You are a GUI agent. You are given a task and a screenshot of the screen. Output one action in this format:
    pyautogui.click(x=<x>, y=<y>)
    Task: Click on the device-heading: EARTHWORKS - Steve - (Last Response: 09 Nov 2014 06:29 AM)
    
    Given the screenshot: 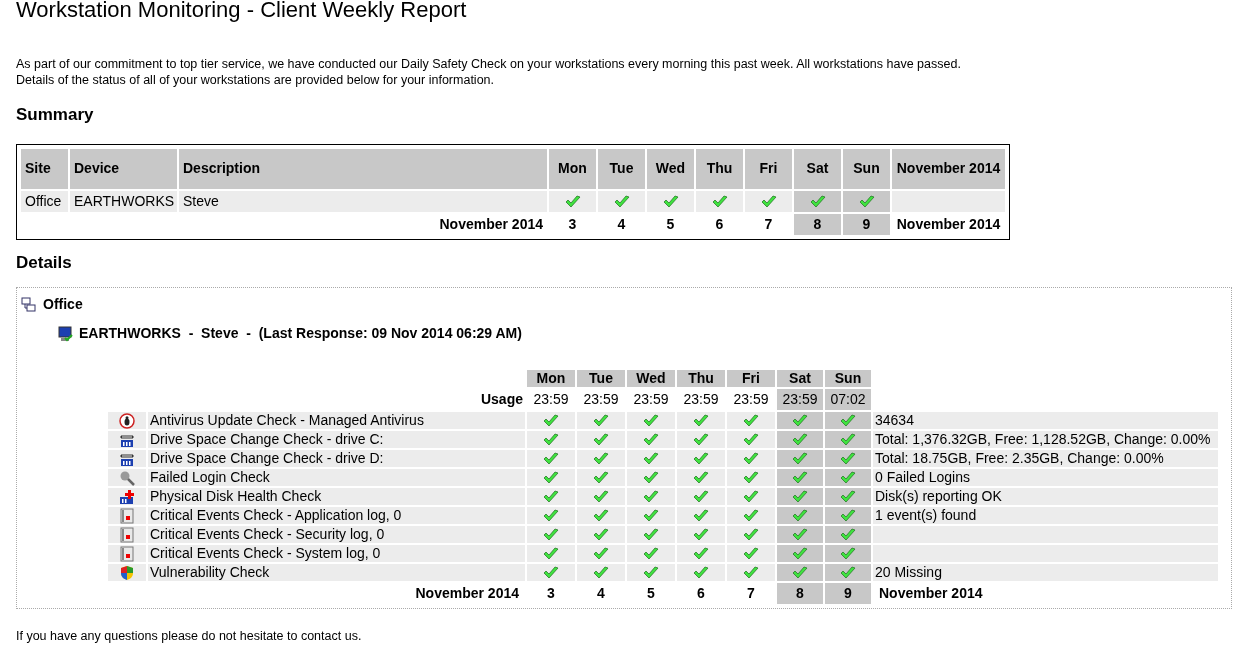 What is the action you would take?
    pyautogui.click(x=300, y=333)
    